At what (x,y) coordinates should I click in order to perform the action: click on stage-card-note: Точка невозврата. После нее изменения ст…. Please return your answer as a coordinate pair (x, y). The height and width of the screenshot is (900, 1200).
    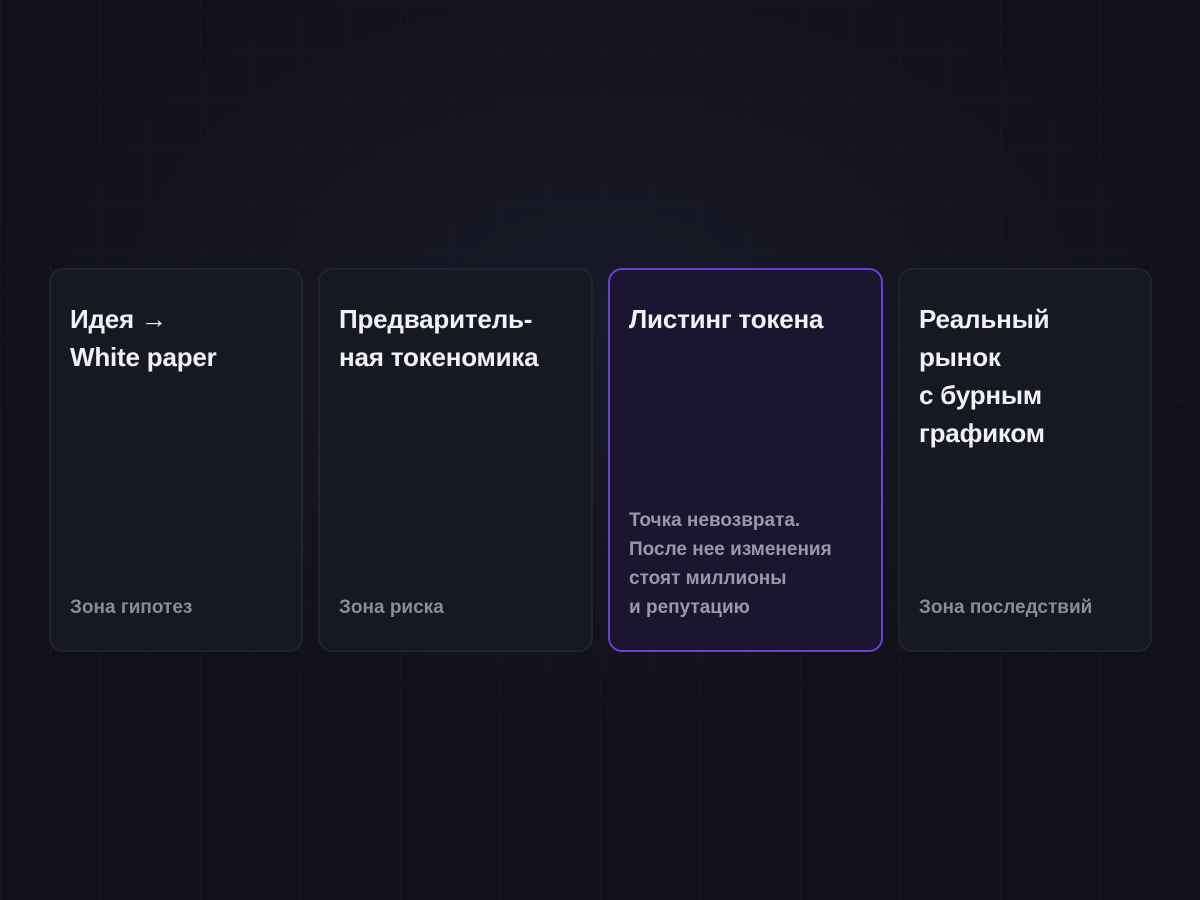
    Looking at the image, I should click on (730, 564).